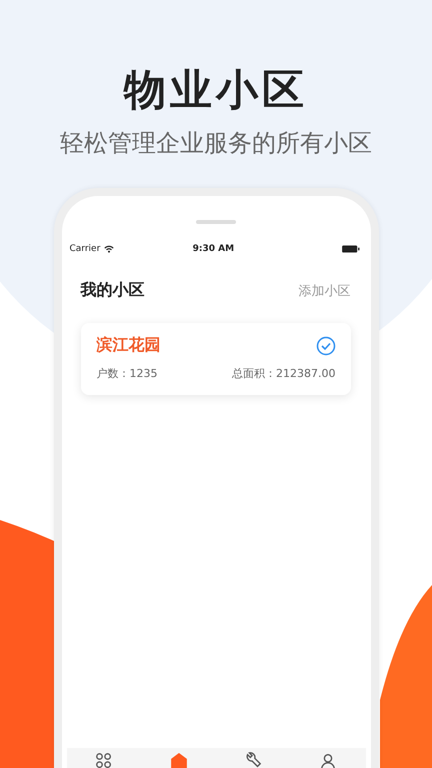  What do you see at coordinates (214, 249) in the screenshot?
I see `status-time: 9:30 AM` at bounding box center [214, 249].